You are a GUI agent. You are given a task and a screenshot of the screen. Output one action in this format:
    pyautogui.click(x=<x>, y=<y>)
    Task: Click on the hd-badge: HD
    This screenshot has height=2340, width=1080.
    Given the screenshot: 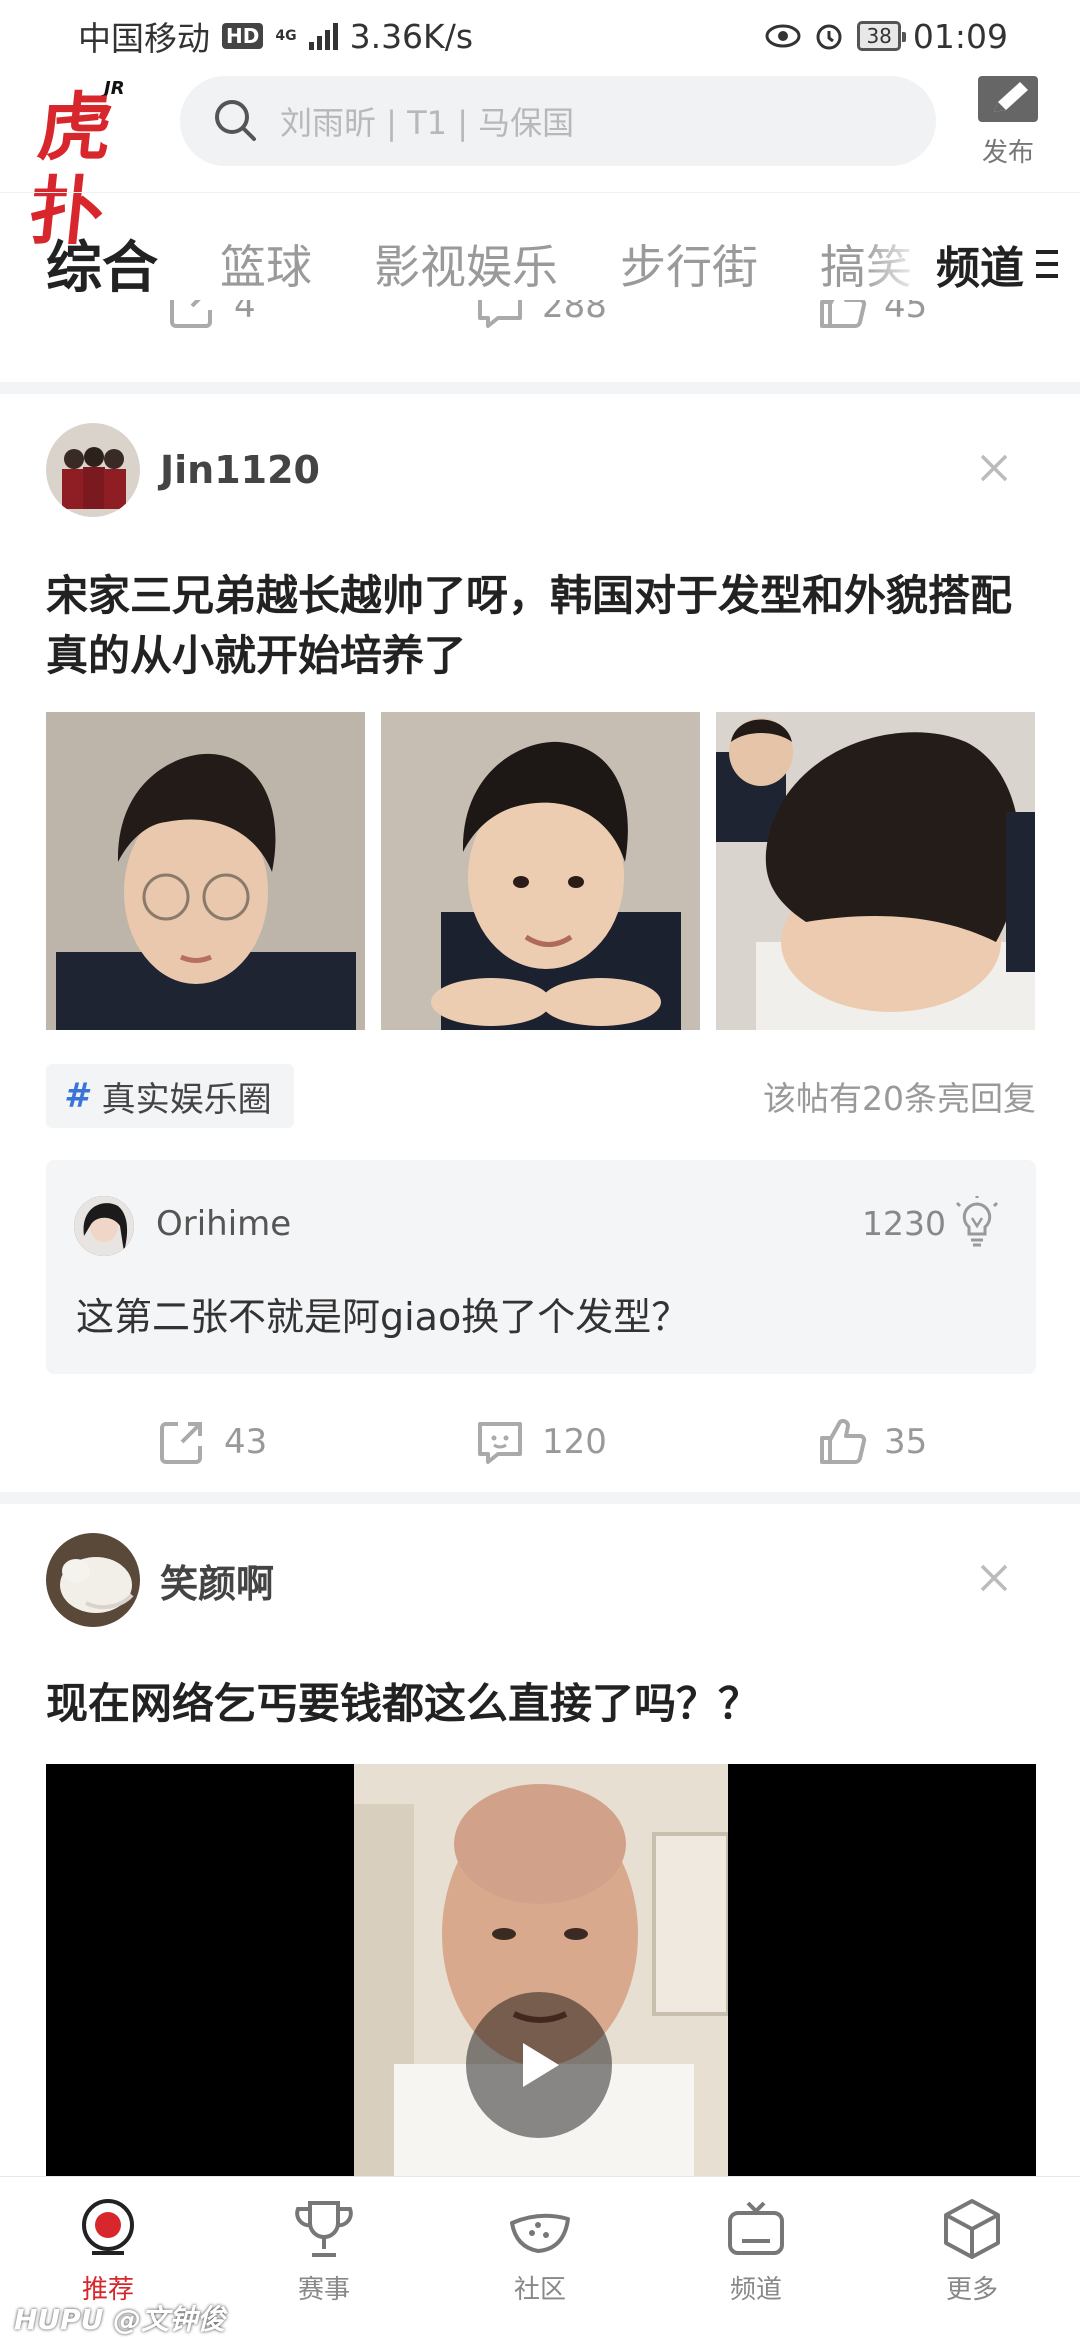 What is the action you would take?
    pyautogui.click(x=243, y=36)
    